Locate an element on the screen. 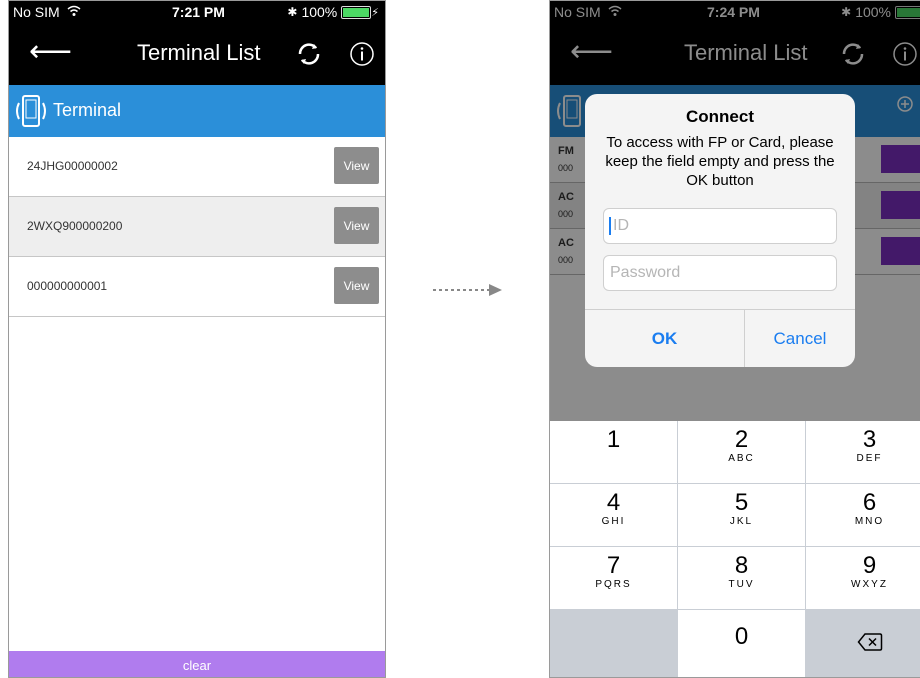  dialog-buttons: OK Cancel is located at coordinates (720, 338).